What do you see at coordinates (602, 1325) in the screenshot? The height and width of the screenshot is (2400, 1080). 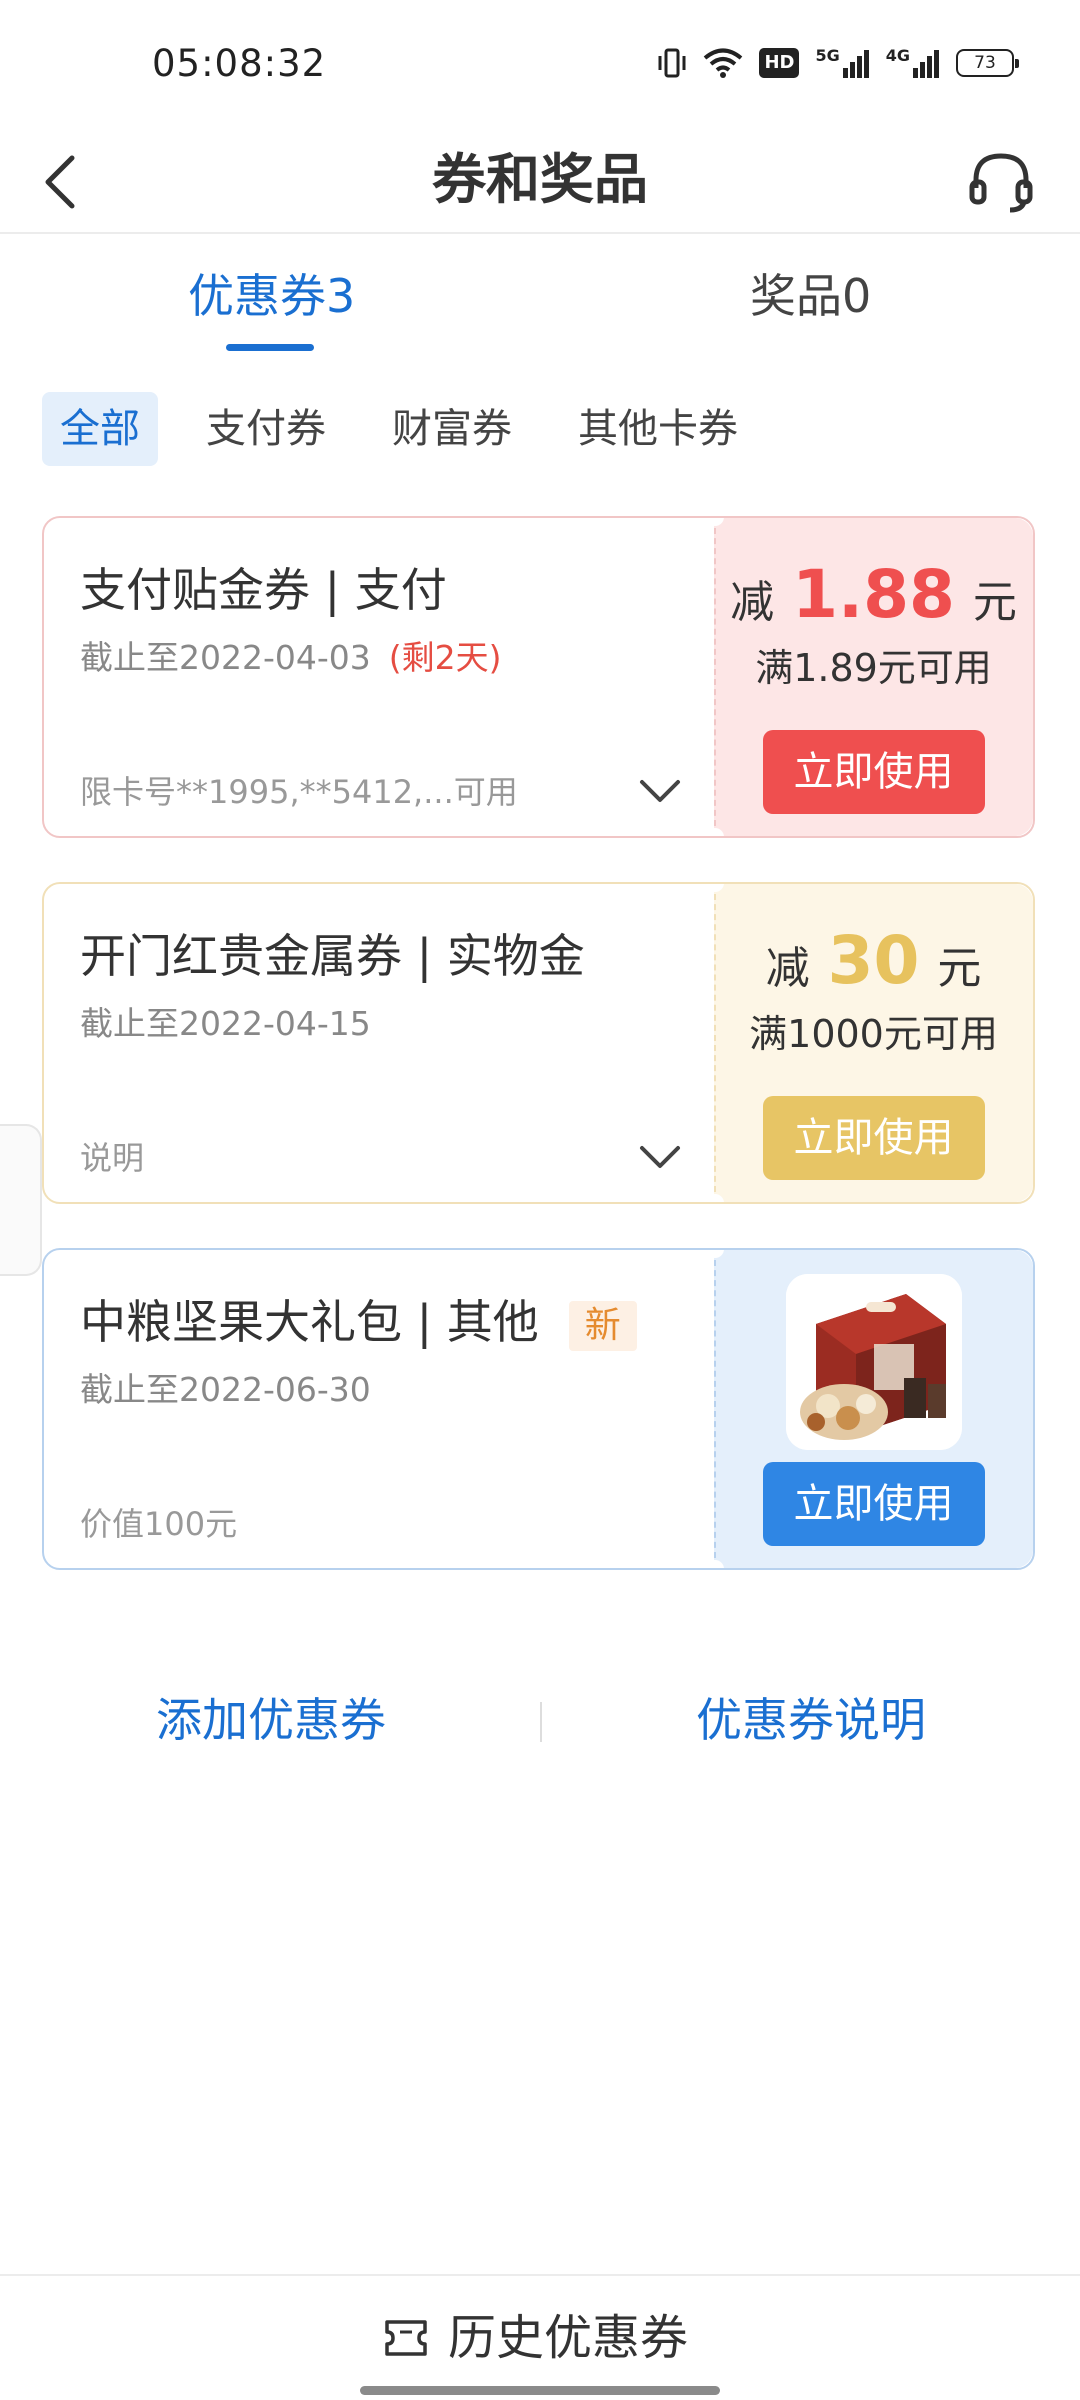 I see `new-badge: 新` at bounding box center [602, 1325].